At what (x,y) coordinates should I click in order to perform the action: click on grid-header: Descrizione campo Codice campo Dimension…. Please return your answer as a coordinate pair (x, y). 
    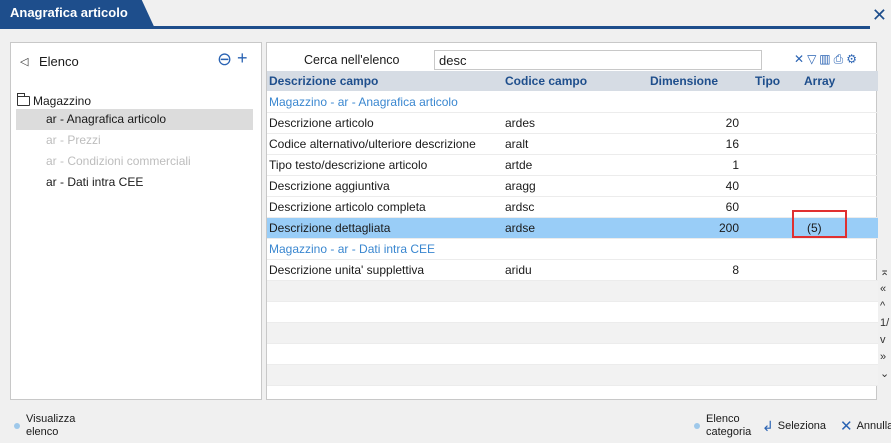
    Looking at the image, I should click on (572, 81).